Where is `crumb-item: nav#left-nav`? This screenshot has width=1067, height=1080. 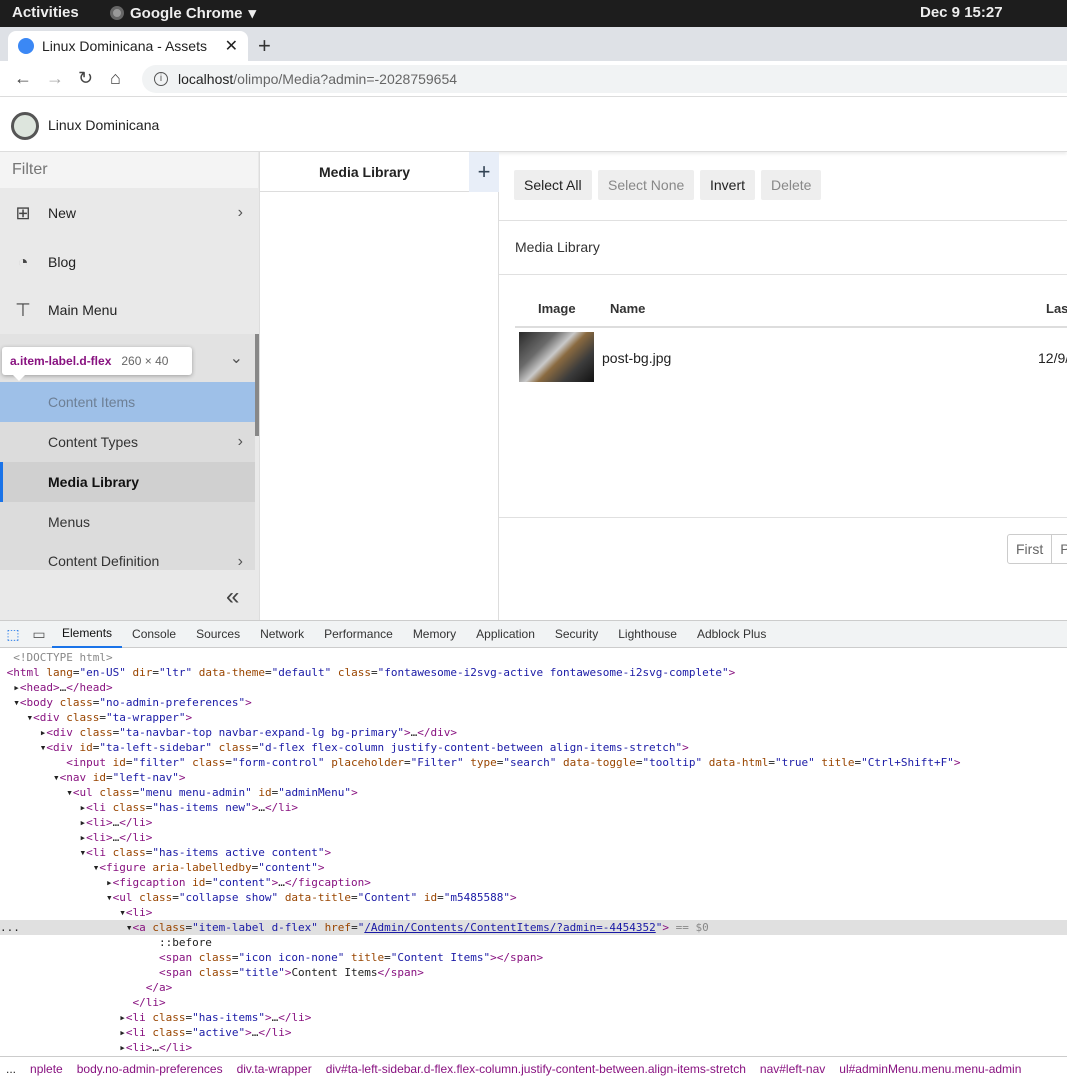 crumb-item: nav#left-nav is located at coordinates (792, 1069).